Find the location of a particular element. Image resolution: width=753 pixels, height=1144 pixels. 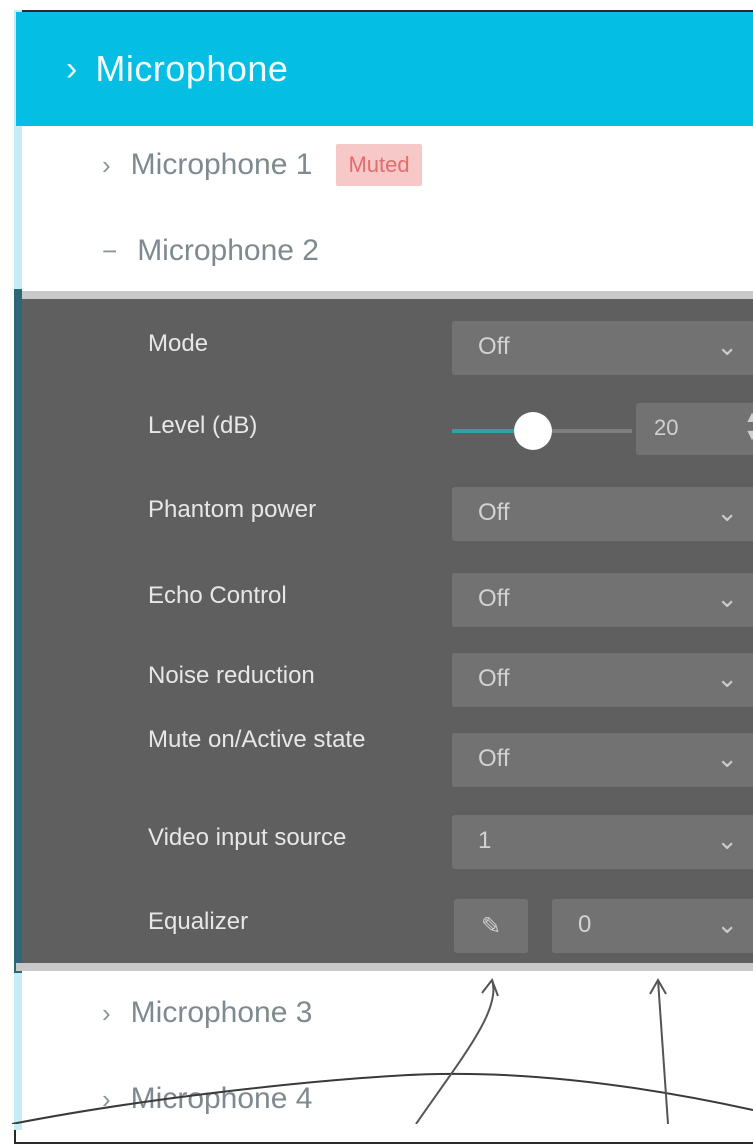

pointer-arrow-dropdown is located at coordinates (663, 1051).